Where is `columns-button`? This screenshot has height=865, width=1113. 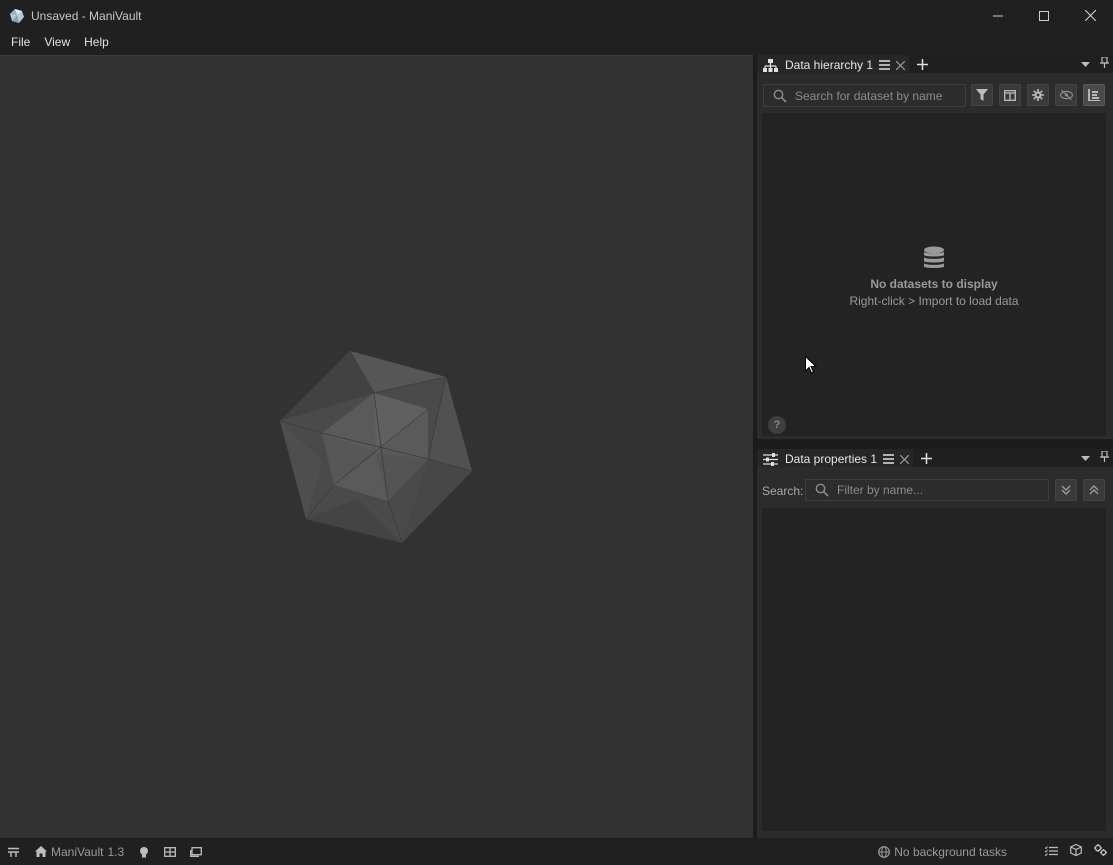
columns-button is located at coordinates (1010, 95).